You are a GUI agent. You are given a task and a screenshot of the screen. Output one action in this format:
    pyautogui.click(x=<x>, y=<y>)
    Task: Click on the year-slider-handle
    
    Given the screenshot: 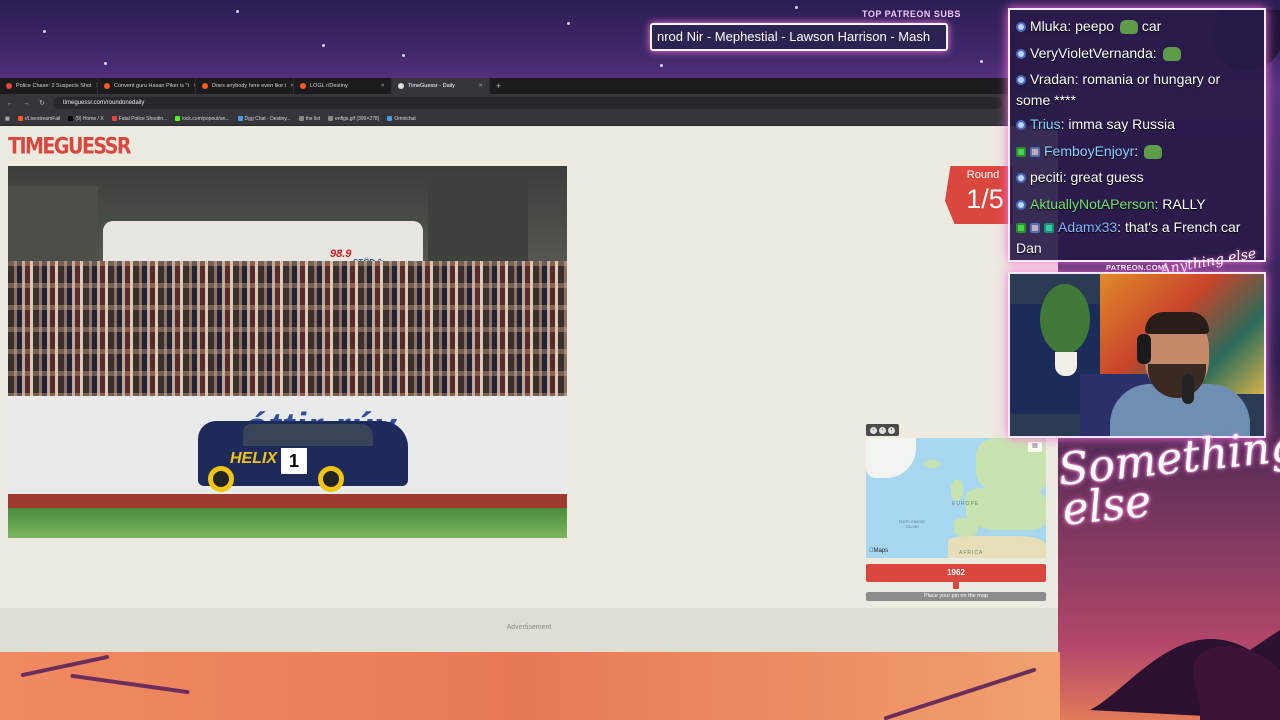 What is the action you would take?
    pyautogui.click(x=956, y=584)
    